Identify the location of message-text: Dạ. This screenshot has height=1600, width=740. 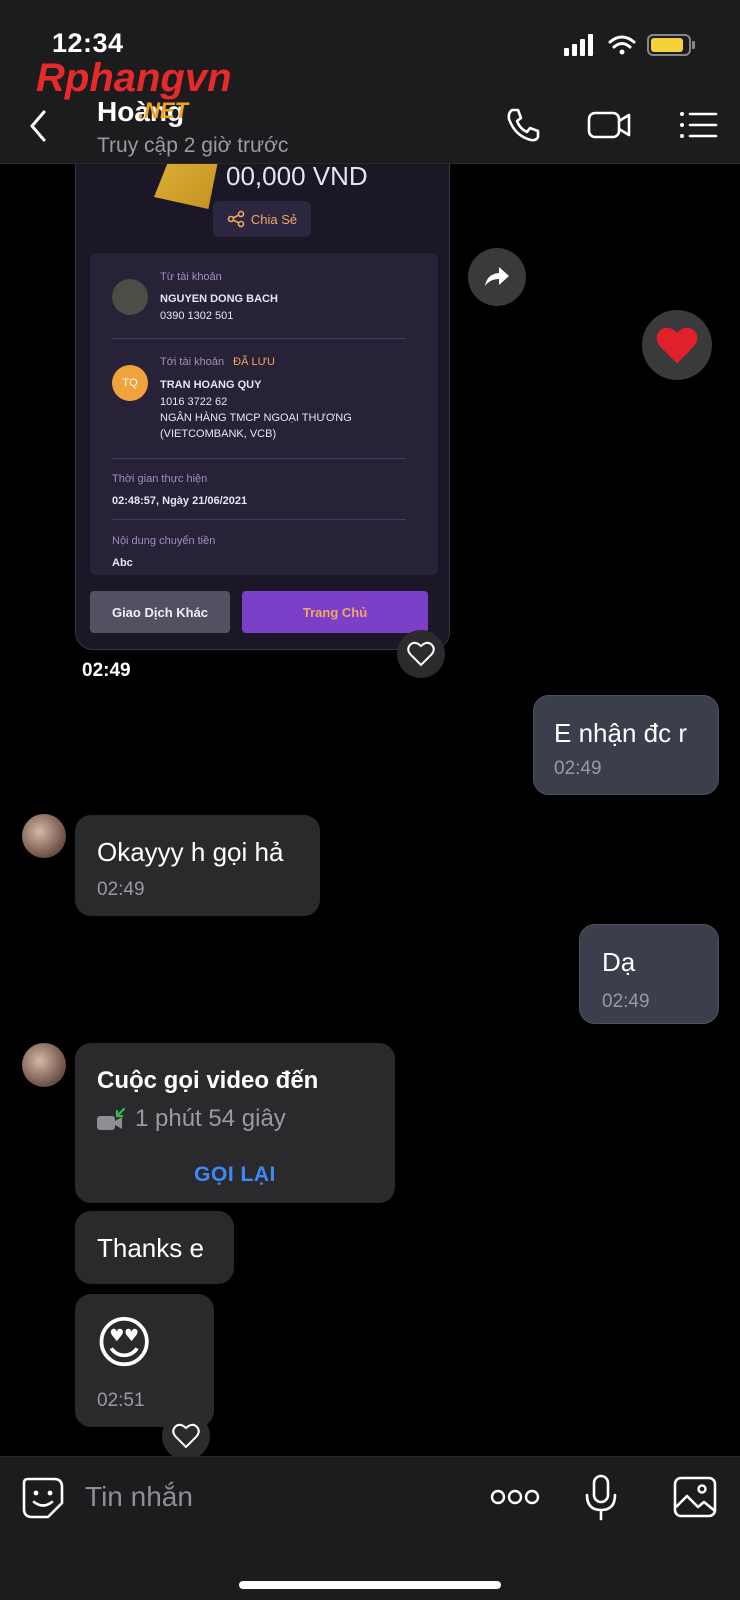
(619, 962).